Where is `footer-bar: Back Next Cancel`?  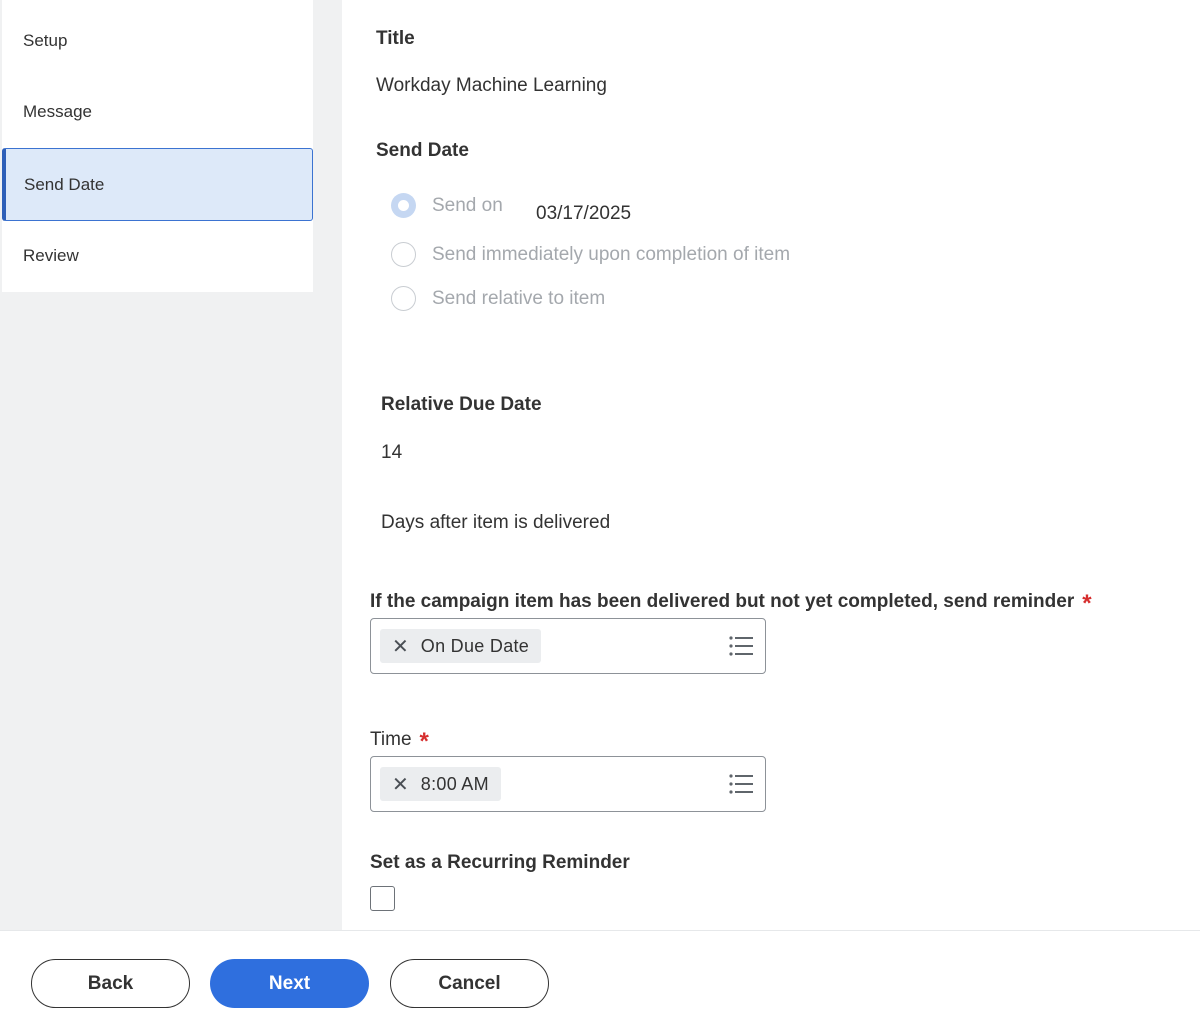 footer-bar: Back Next Cancel is located at coordinates (600, 977).